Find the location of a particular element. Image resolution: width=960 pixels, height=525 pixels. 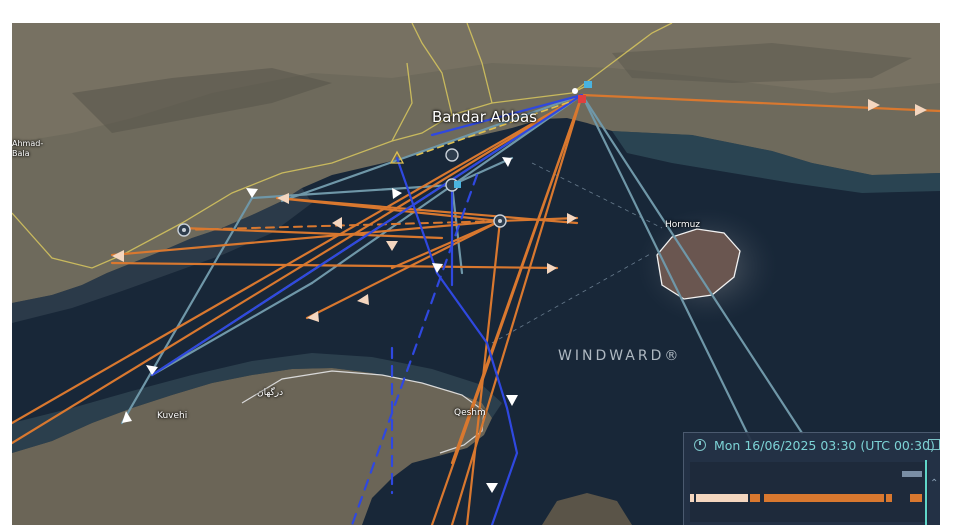

port-marker is located at coordinates (452, 155).